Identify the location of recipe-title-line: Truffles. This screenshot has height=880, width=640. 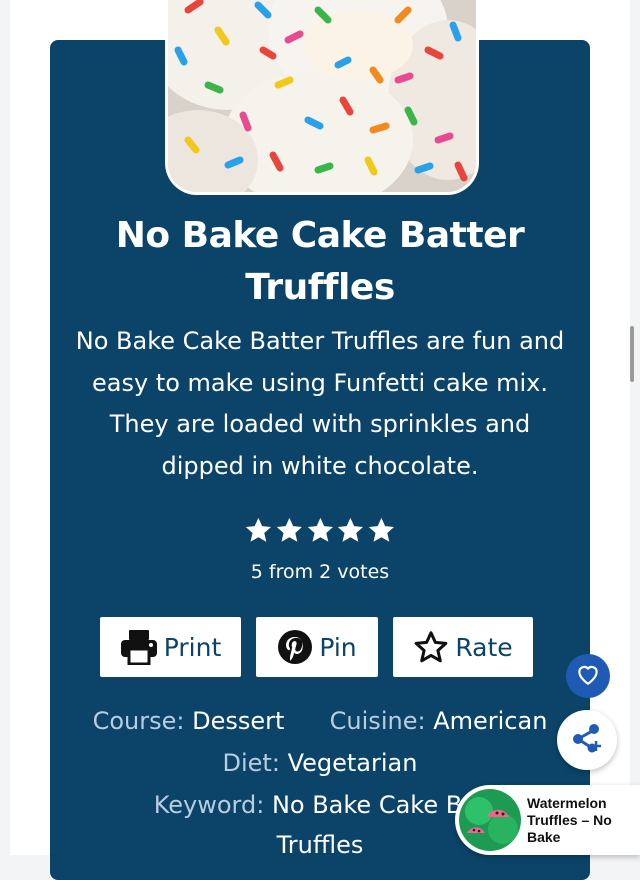
(320, 287).